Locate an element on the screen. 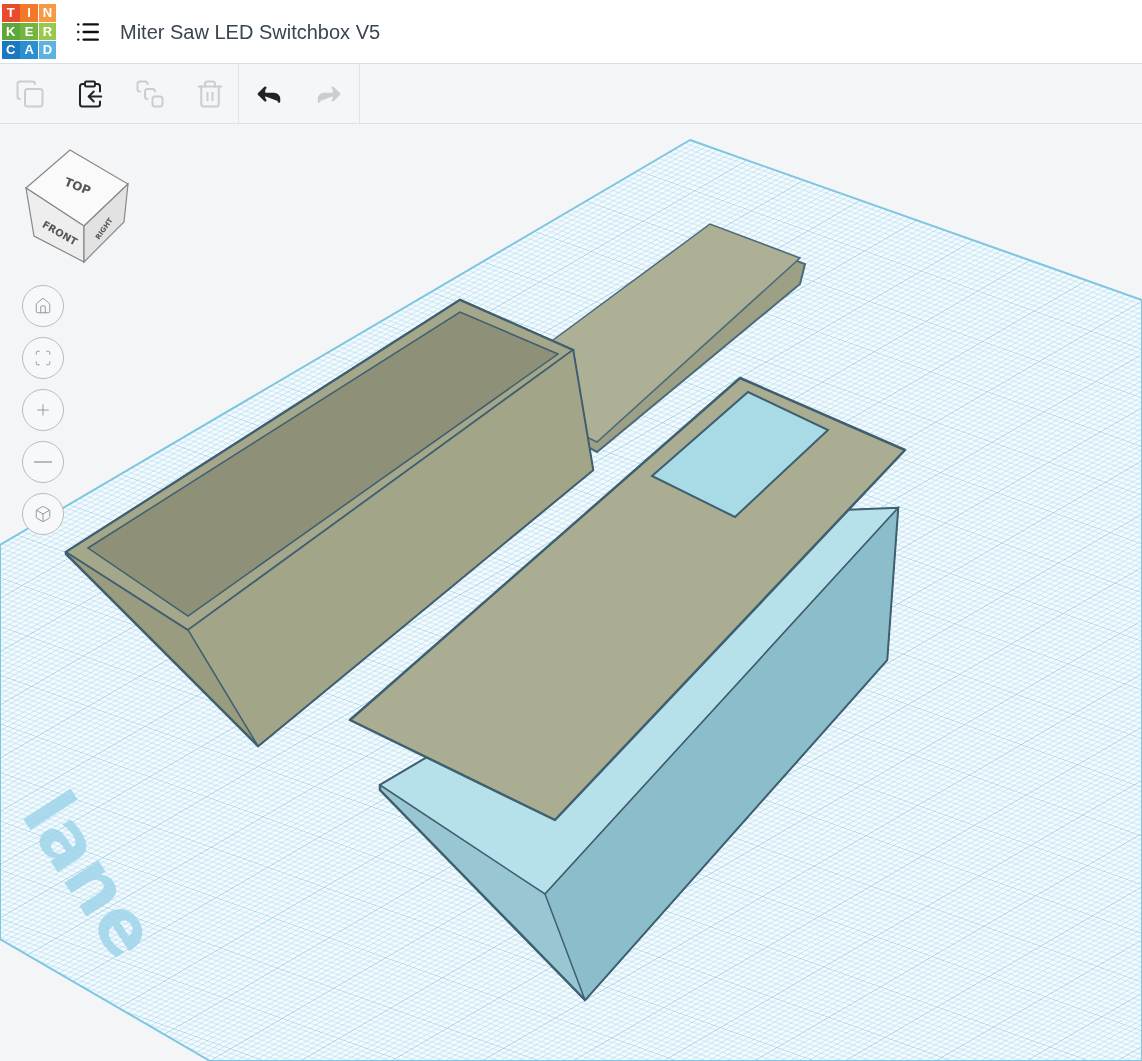  logo-letter: E is located at coordinates (29, 31).